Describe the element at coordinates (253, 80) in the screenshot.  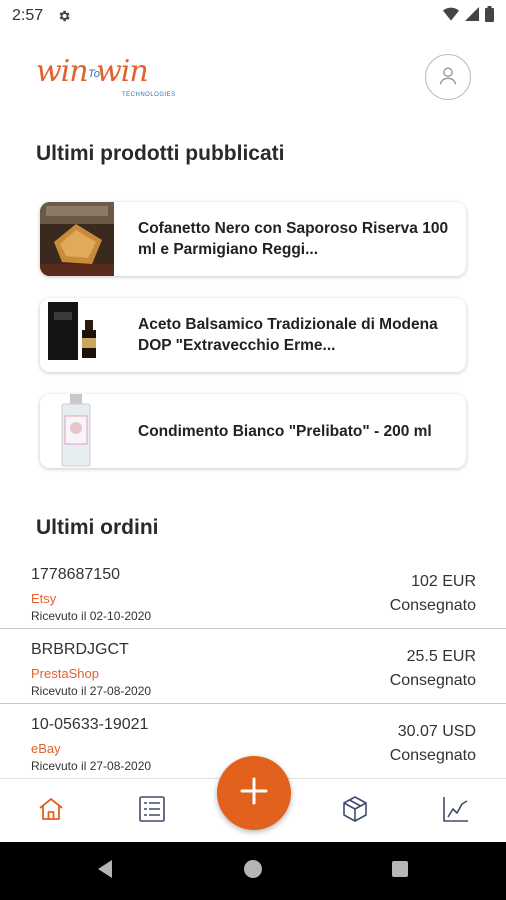
I see `app-header: win win To TECHNOLOGIES` at that location.